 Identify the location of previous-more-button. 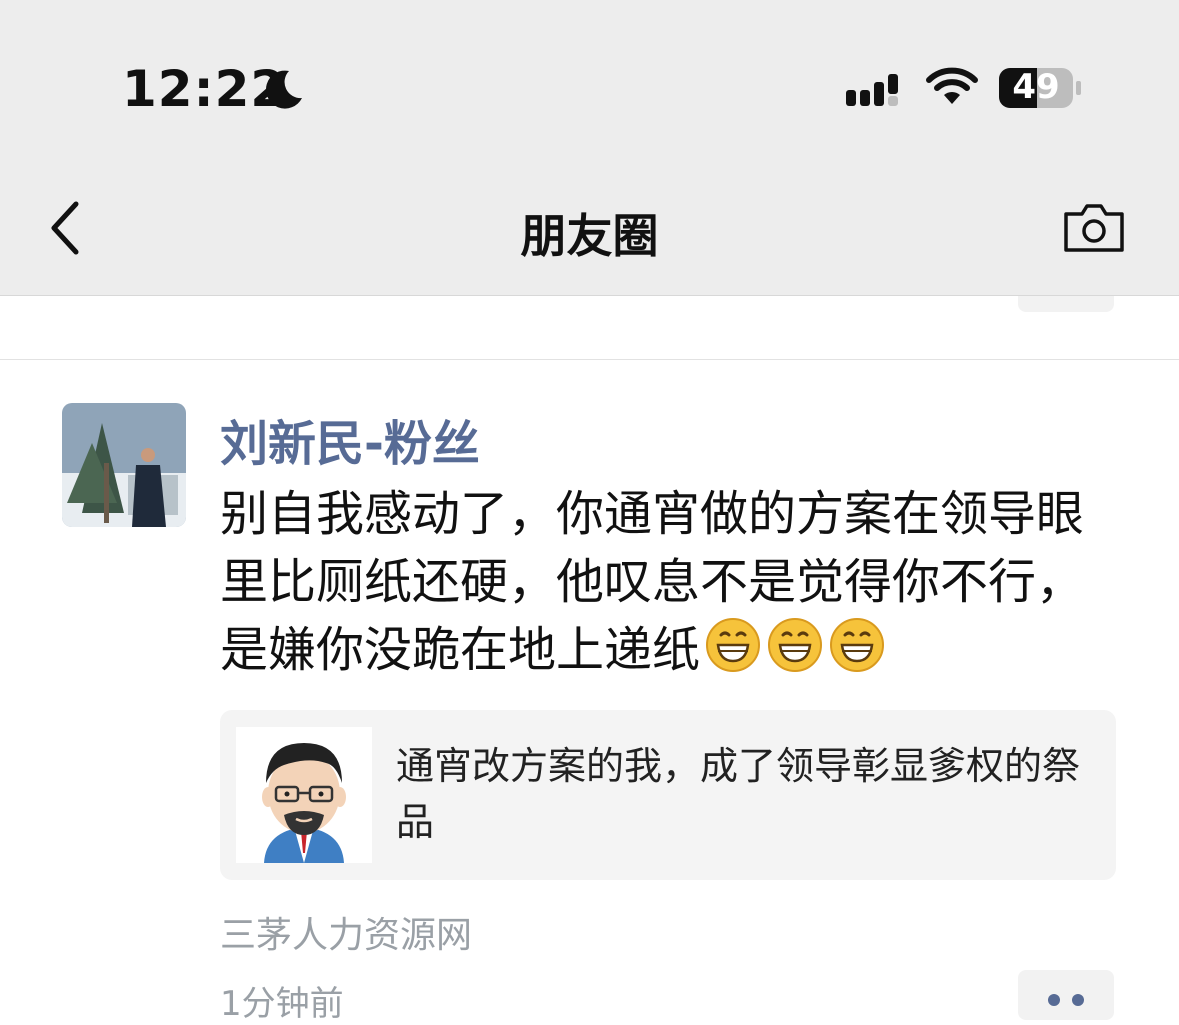
(1066, 304).